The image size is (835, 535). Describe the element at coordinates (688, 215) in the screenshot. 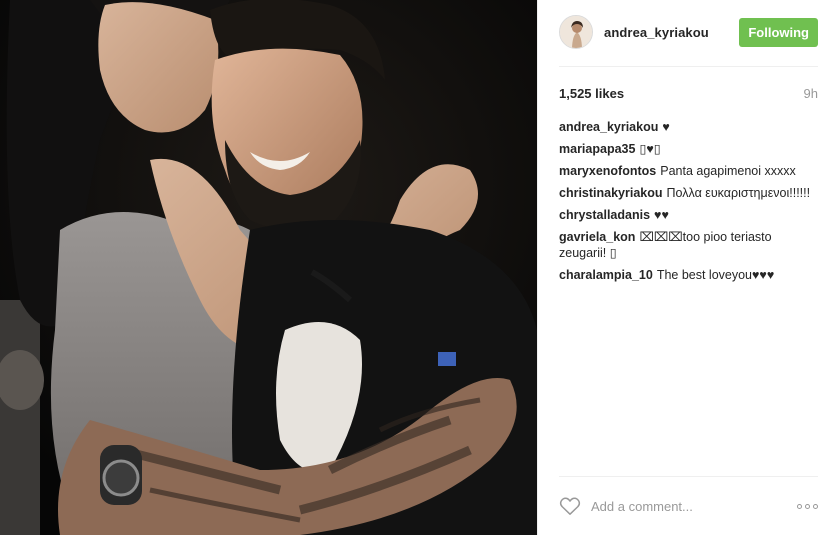

I see `comment-item: chrystalladanis ♥♥` at that location.